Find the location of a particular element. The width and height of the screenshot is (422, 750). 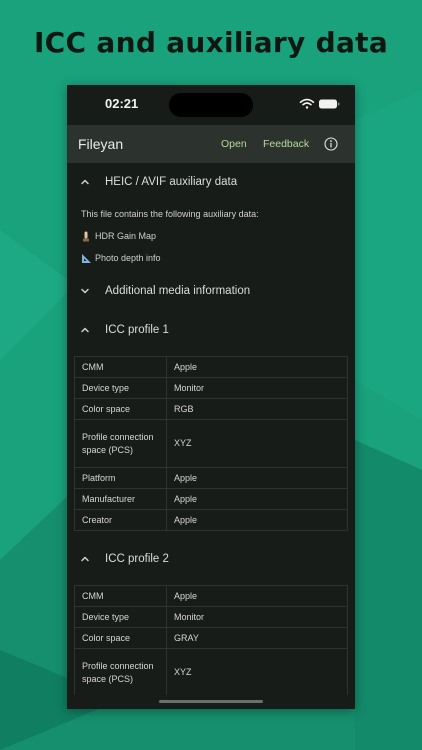

table-row: Color space RGB is located at coordinates (211, 409).